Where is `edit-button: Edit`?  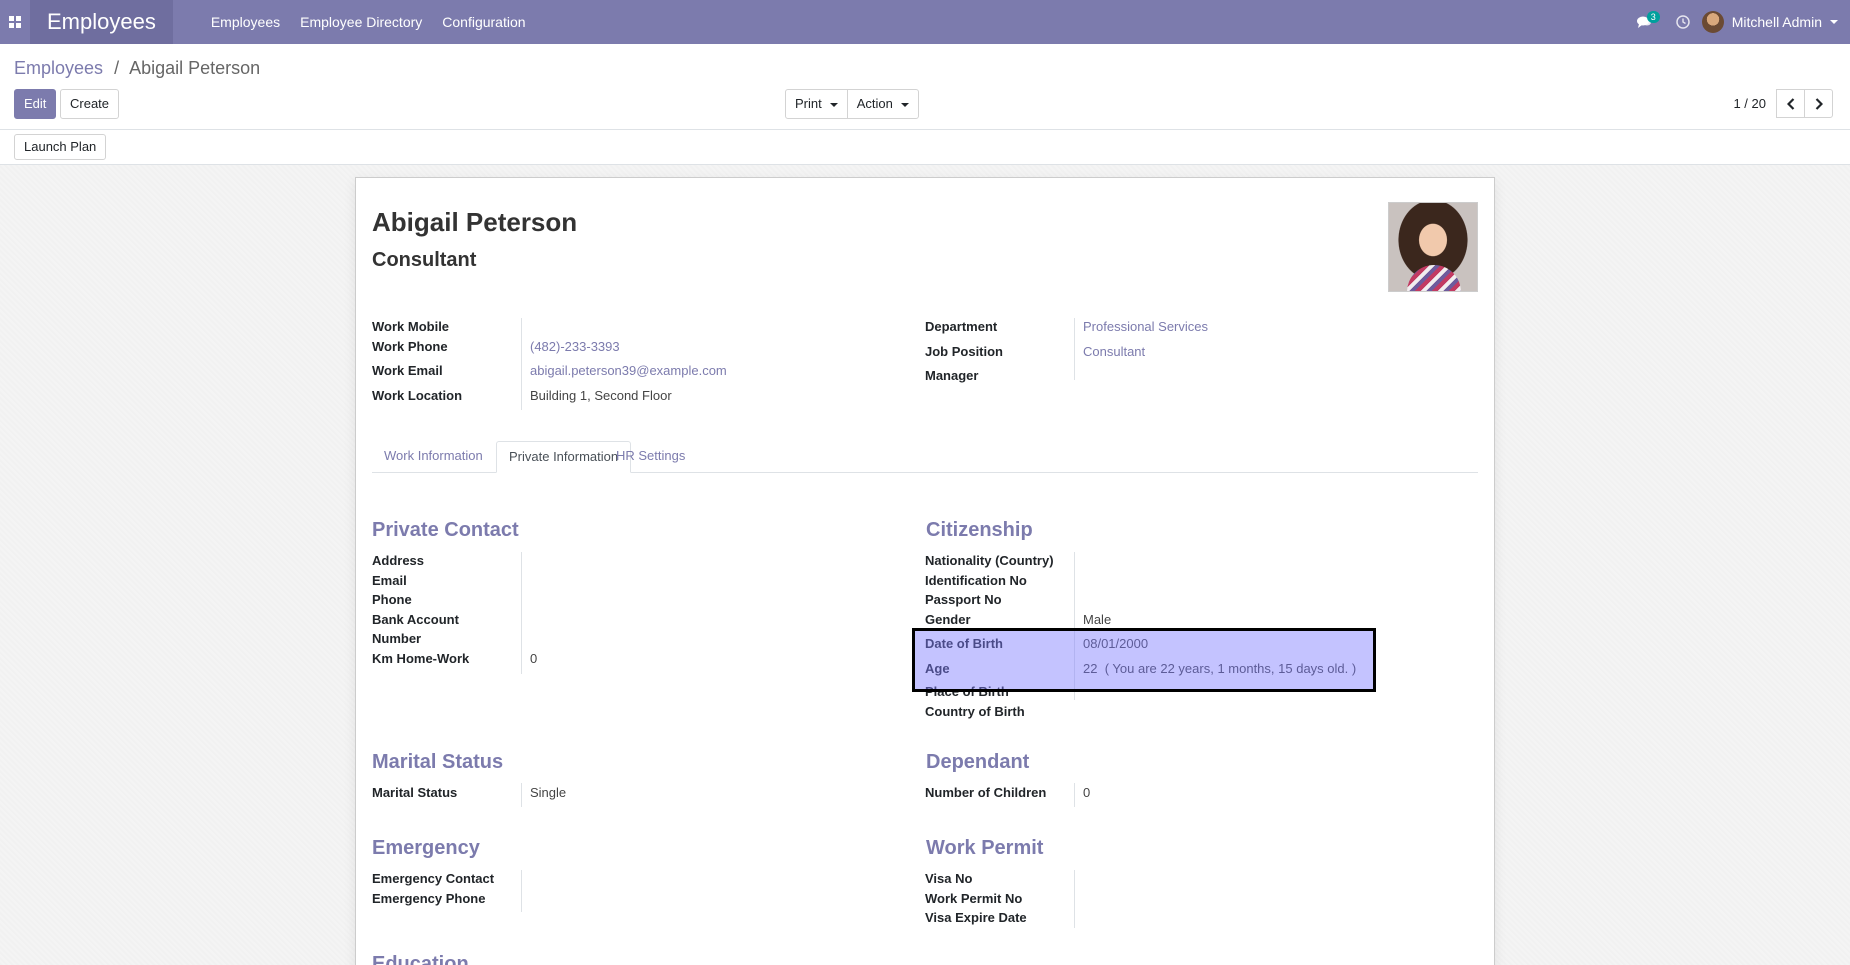
edit-button: Edit is located at coordinates (35, 104).